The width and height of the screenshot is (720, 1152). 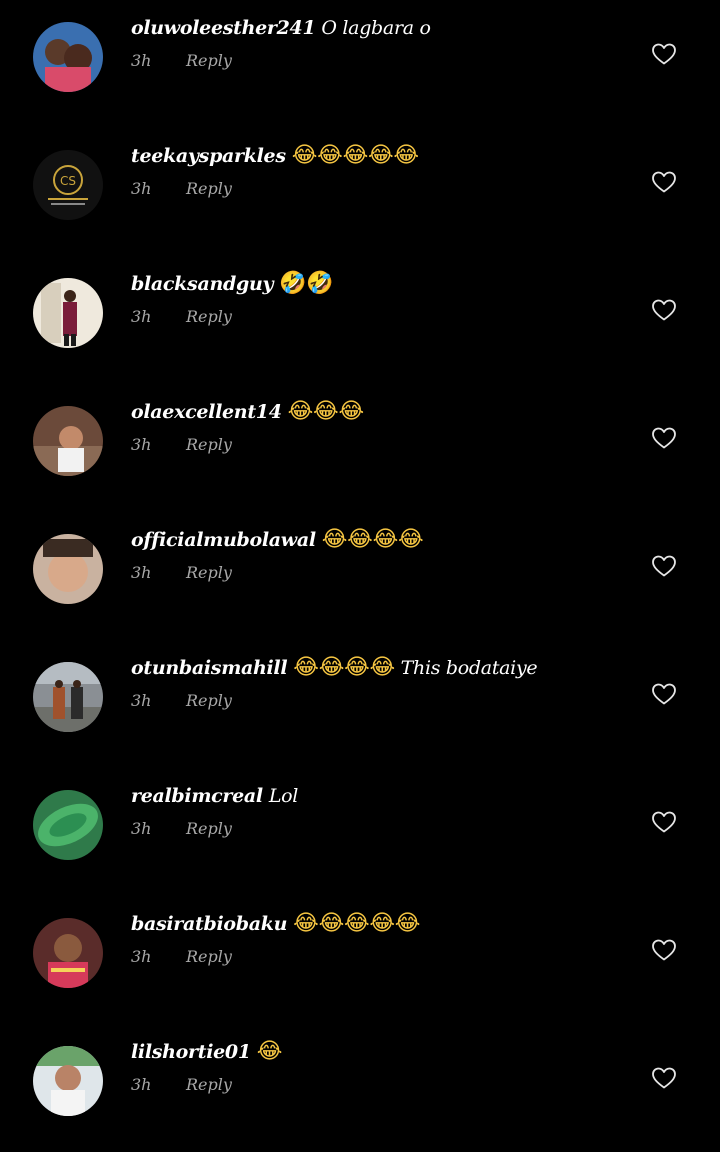 What do you see at coordinates (223, 540) in the screenshot?
I see `comment-username: officialmubolawal` at bounding box center [223, 540].